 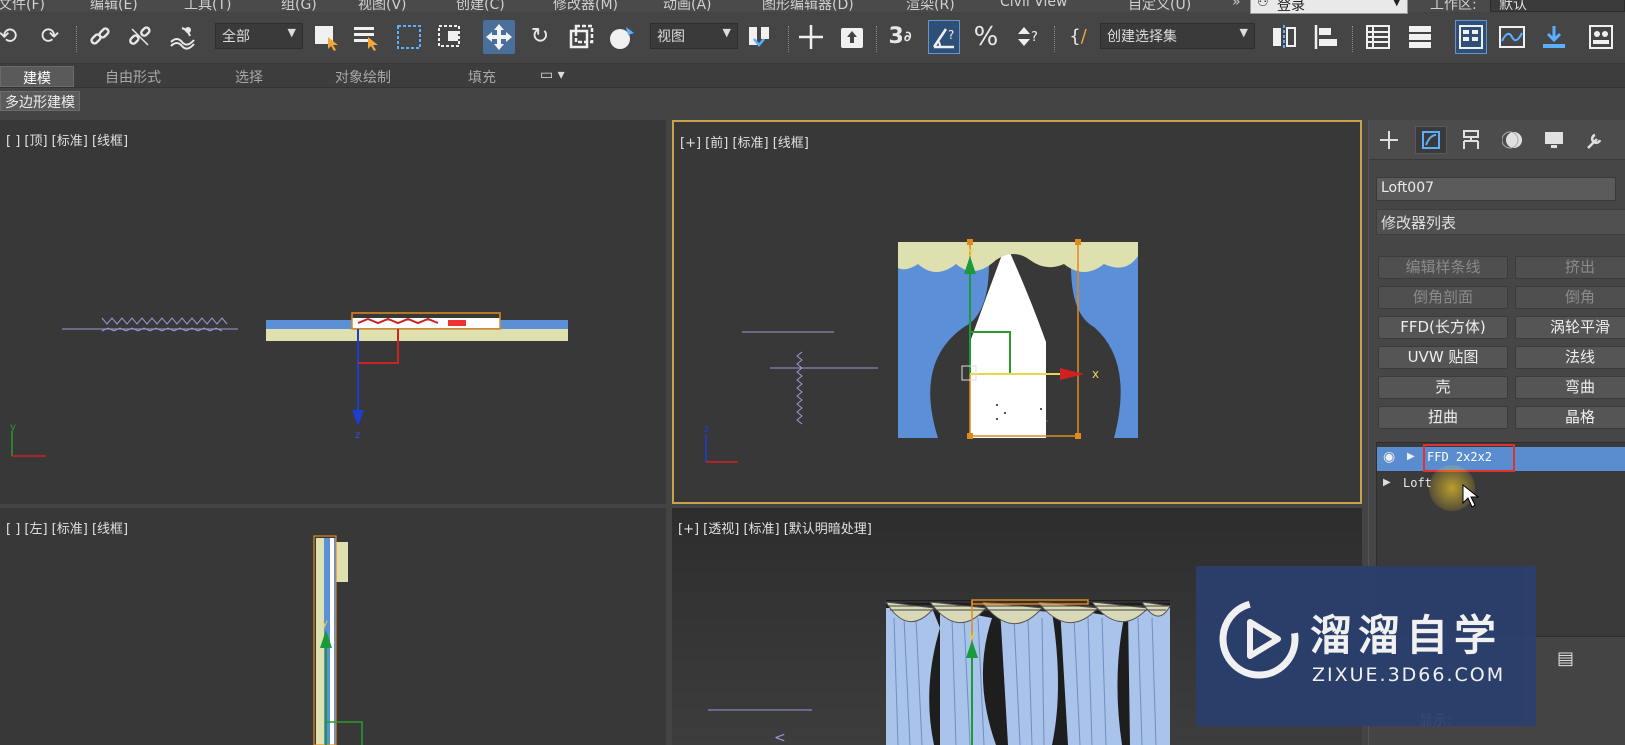 What do you see at coordinates (1443, 297) in the screenshot?
I see `bevel-profile-button: 倒角剖面` at bounding box center [1443, 297].